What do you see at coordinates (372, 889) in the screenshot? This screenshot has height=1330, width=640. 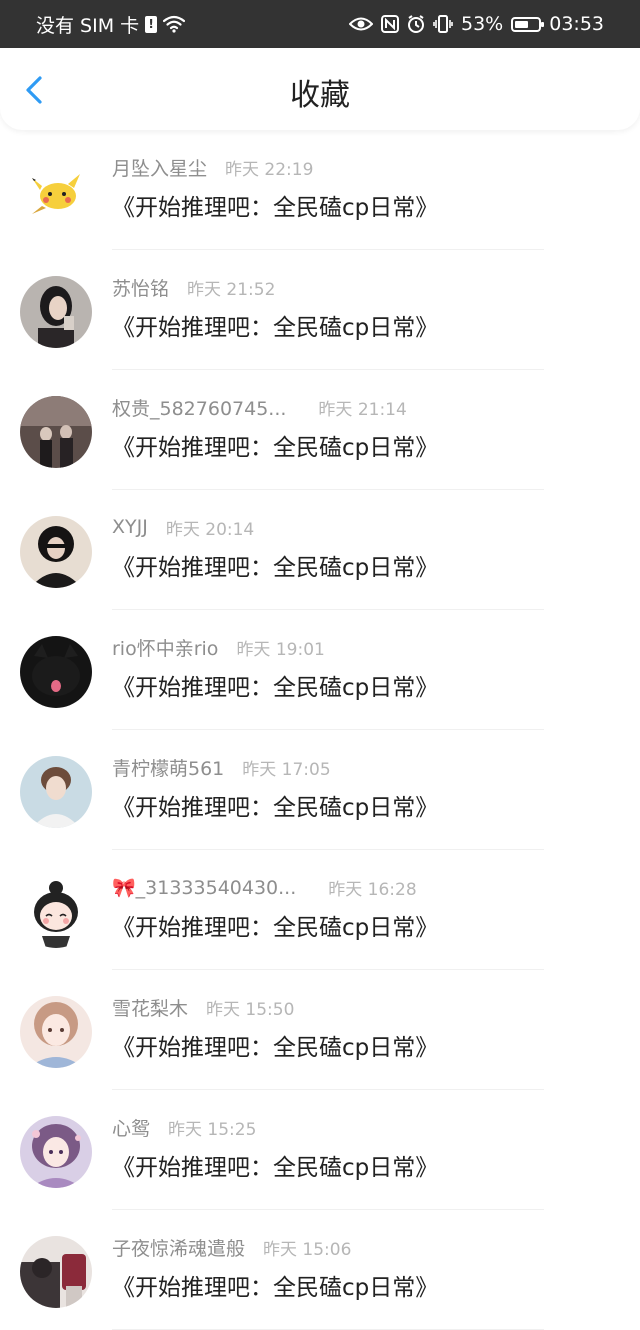 I see `timestamp: 昨天 16:28` at bounding box center [372, 889].